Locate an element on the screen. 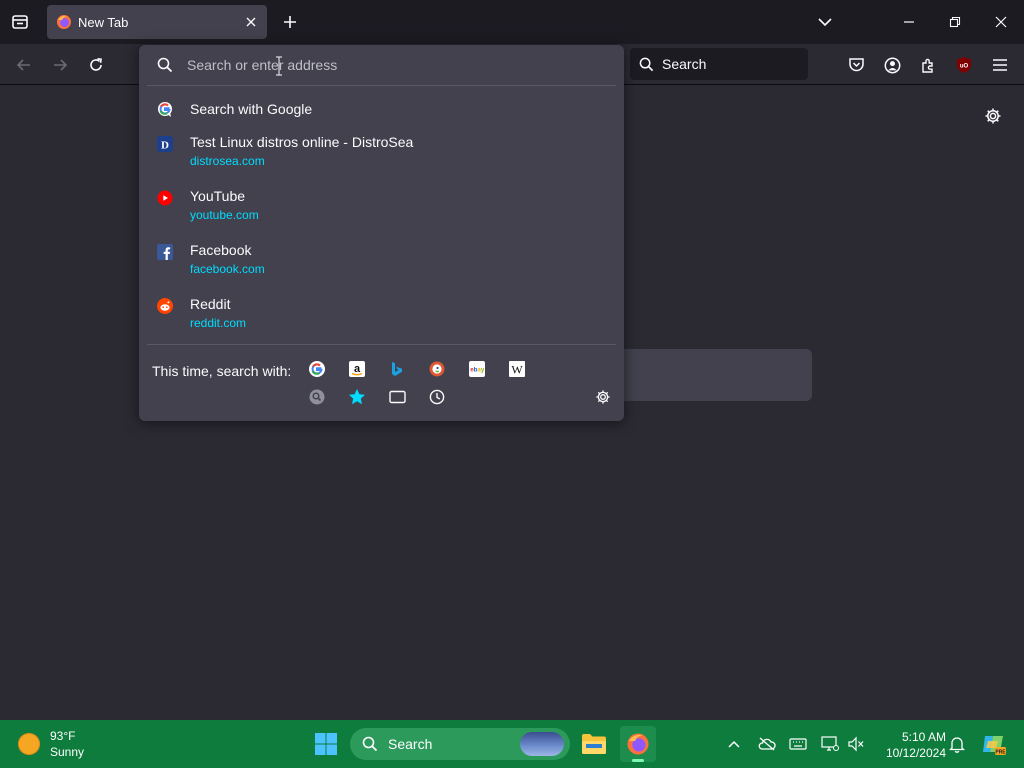  tab-close-button is located at coordinates (251, 22).